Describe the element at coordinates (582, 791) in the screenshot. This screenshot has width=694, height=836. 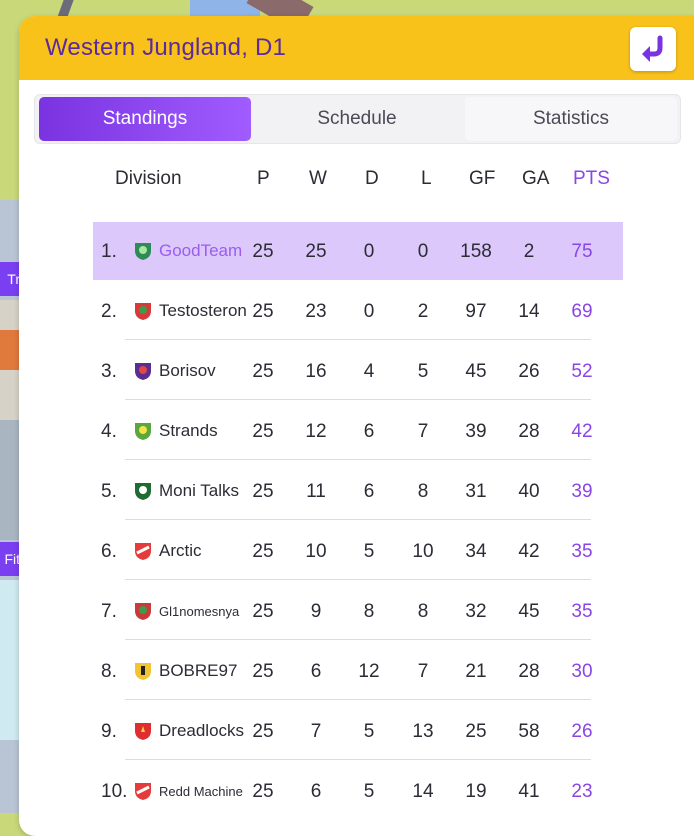
I see `cell-pts: 23` at that location.